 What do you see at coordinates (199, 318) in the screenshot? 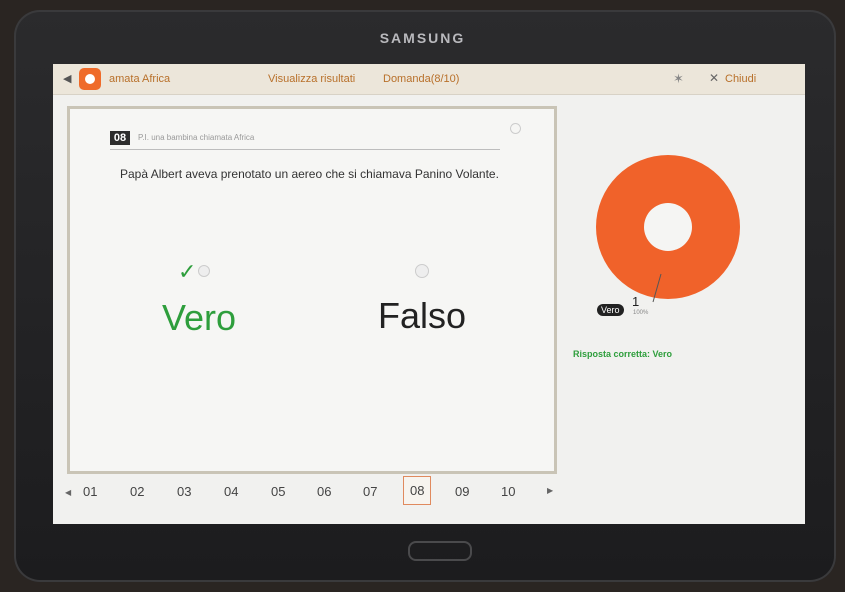
I see `option-vero: Vero` at bounding box center [199, 318].